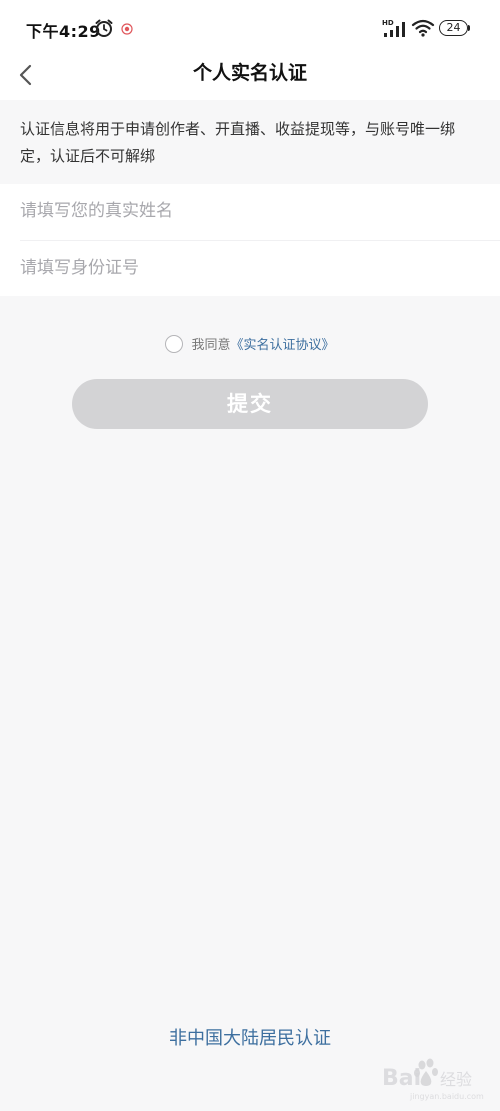 This screenshot has width=500, height=1111. Describe the element at coordinates (174, 344) in the screenshot. I see `agree-checkbox` at that location.